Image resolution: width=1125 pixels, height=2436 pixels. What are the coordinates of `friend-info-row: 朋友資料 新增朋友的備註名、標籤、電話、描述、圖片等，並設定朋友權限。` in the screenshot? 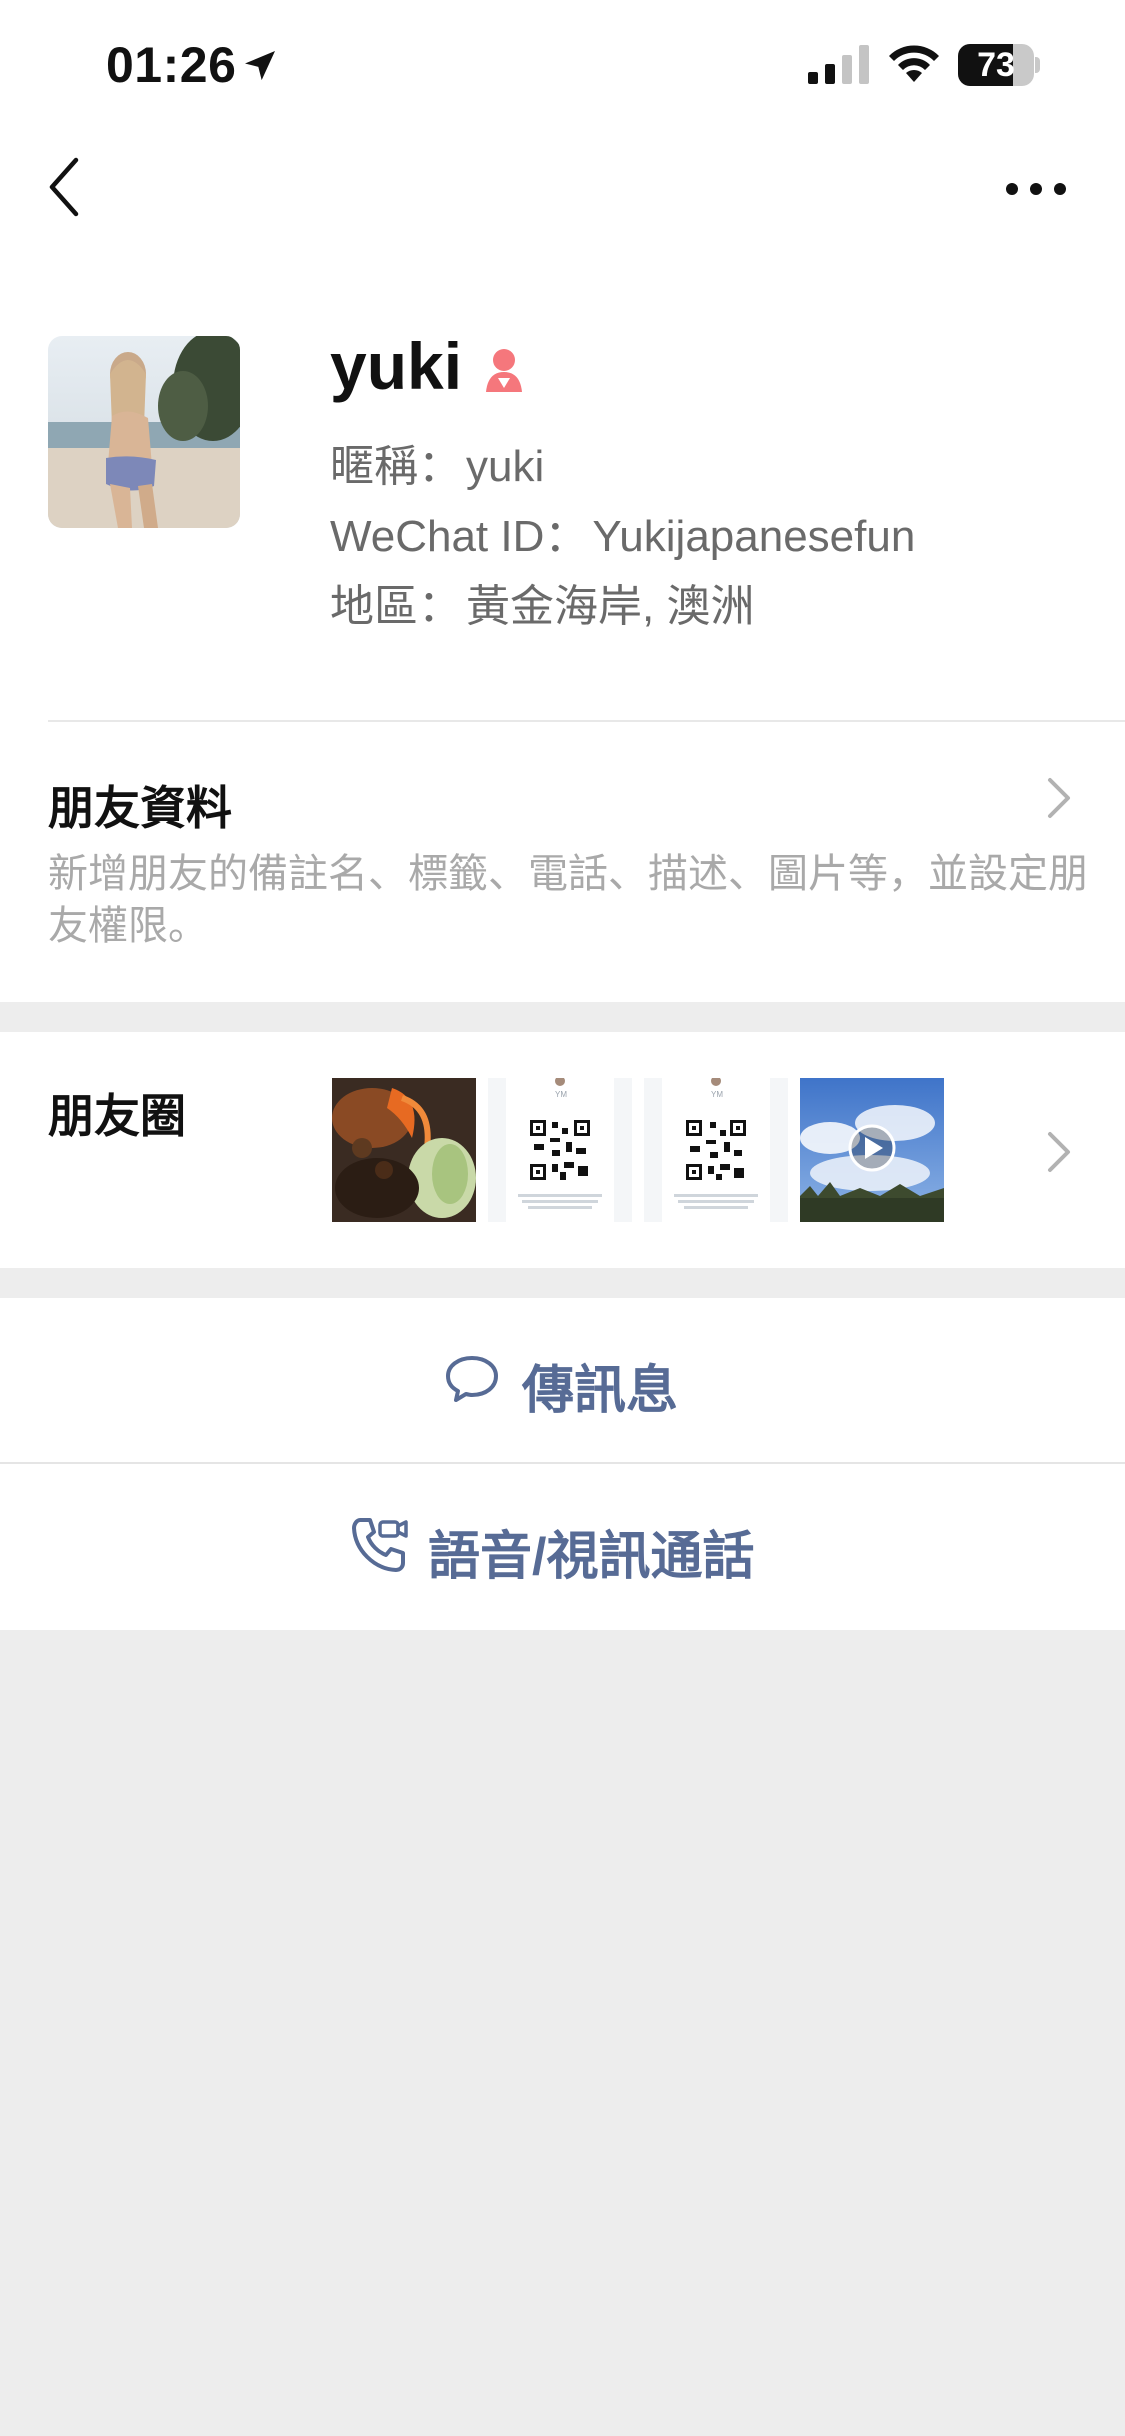 It's located at (562, 862).